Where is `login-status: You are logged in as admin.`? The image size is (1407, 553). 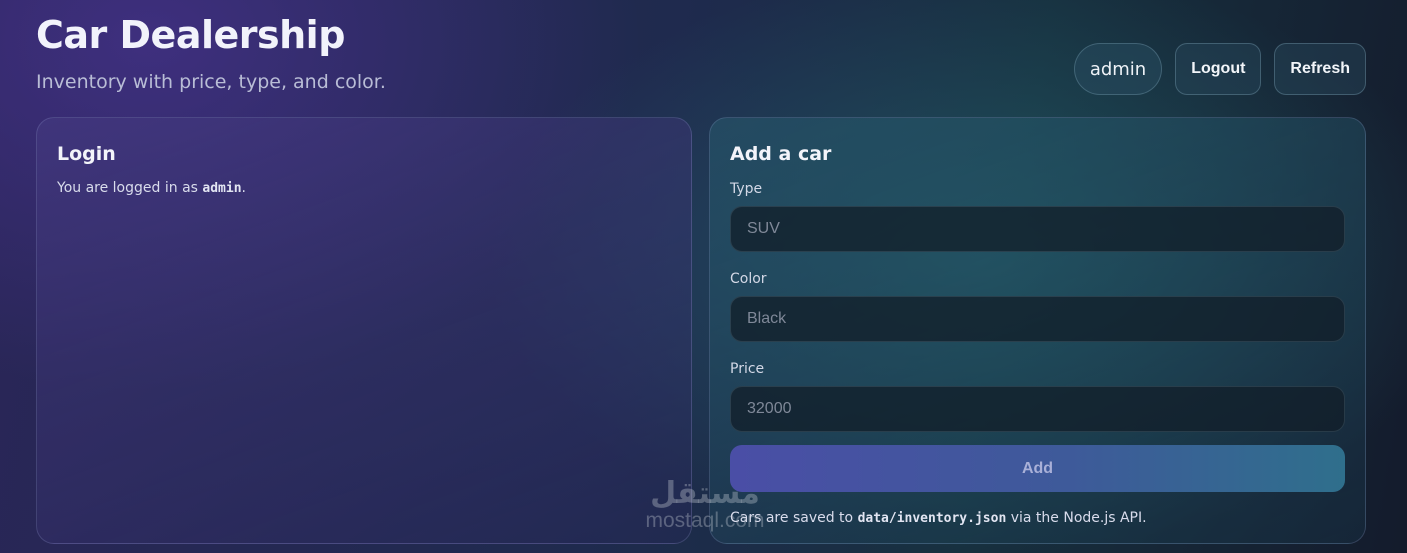 login-status: You are logged in as admin. is located at coordinates (364, 188).